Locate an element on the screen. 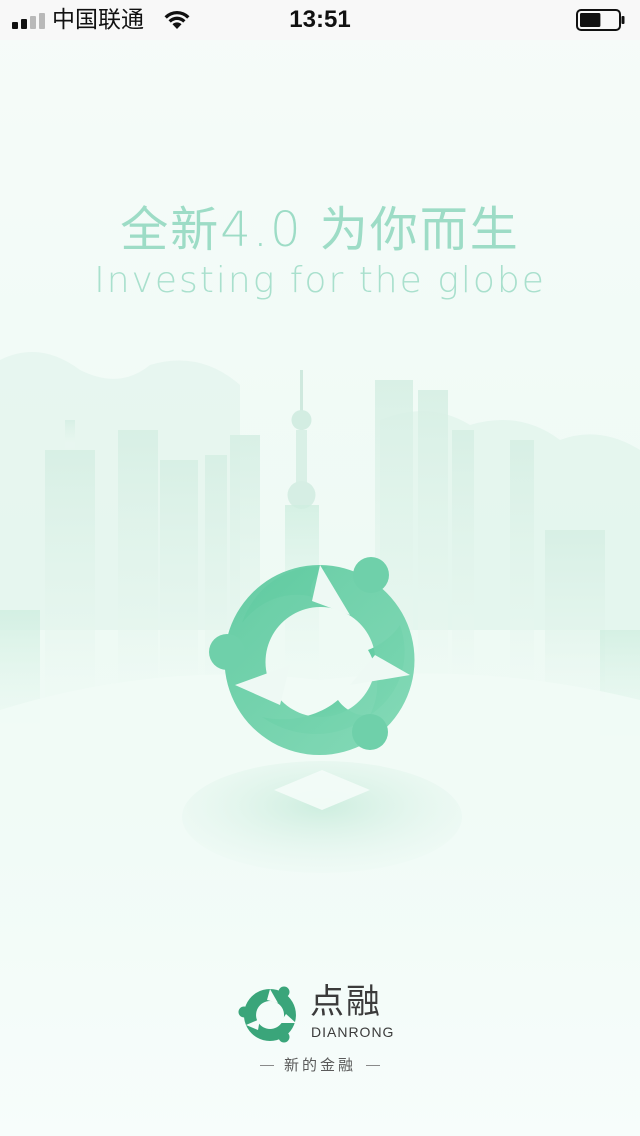  status-bar: 中国联通 13:51 is located at coordinates (320, 20).